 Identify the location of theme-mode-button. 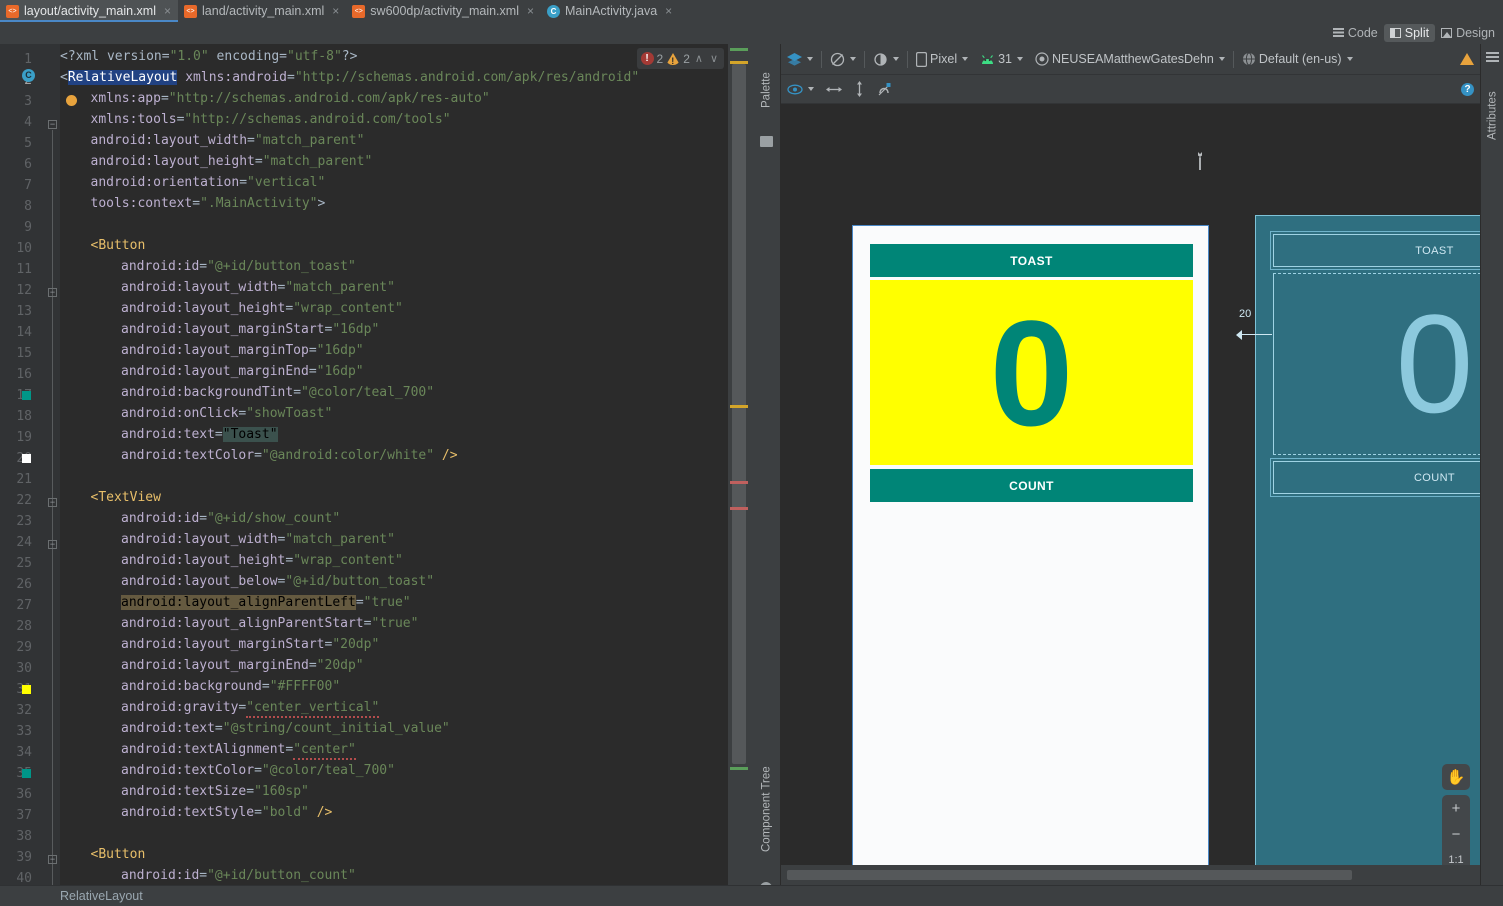
(886, 59).